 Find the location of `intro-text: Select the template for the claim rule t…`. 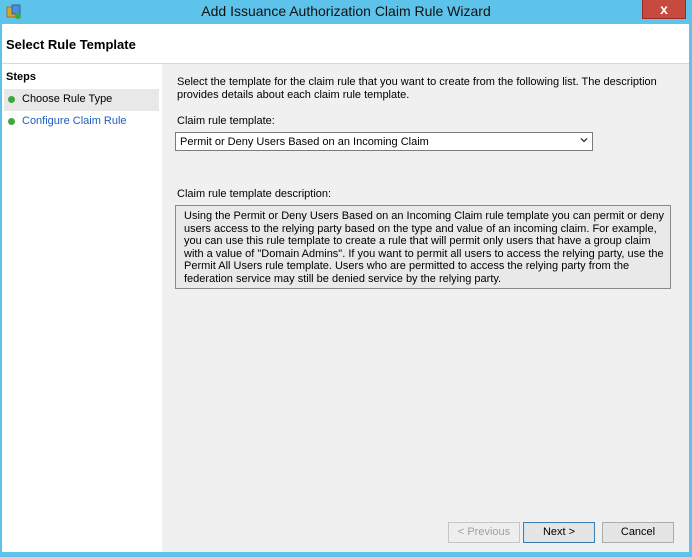

intro-text: Select the template for the claim rule t… is located at coordinates (417, 88).